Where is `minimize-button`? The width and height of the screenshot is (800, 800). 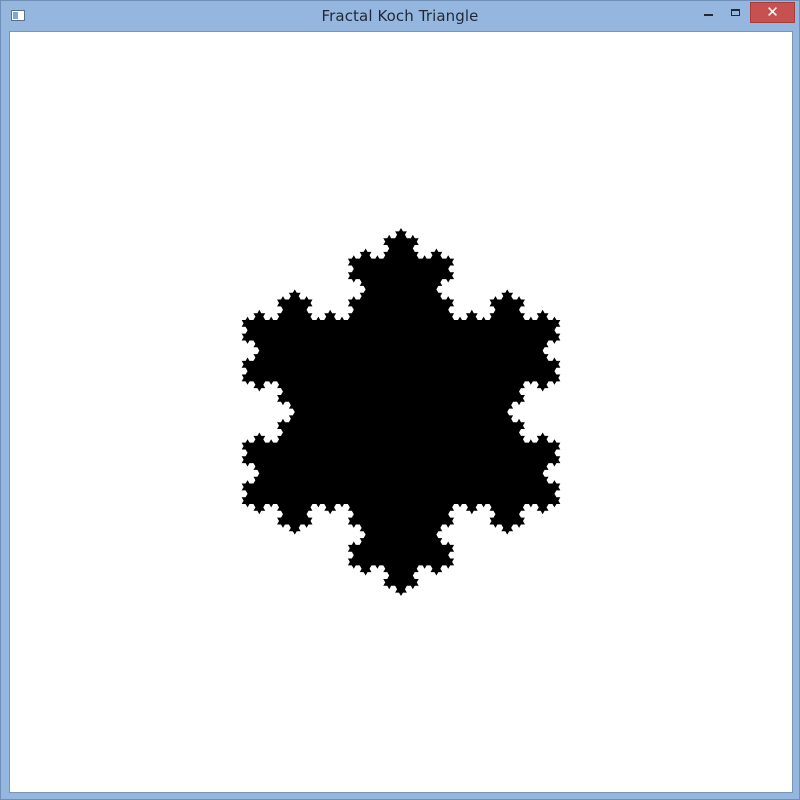 minimize-button is located at coordinates (708, 12).